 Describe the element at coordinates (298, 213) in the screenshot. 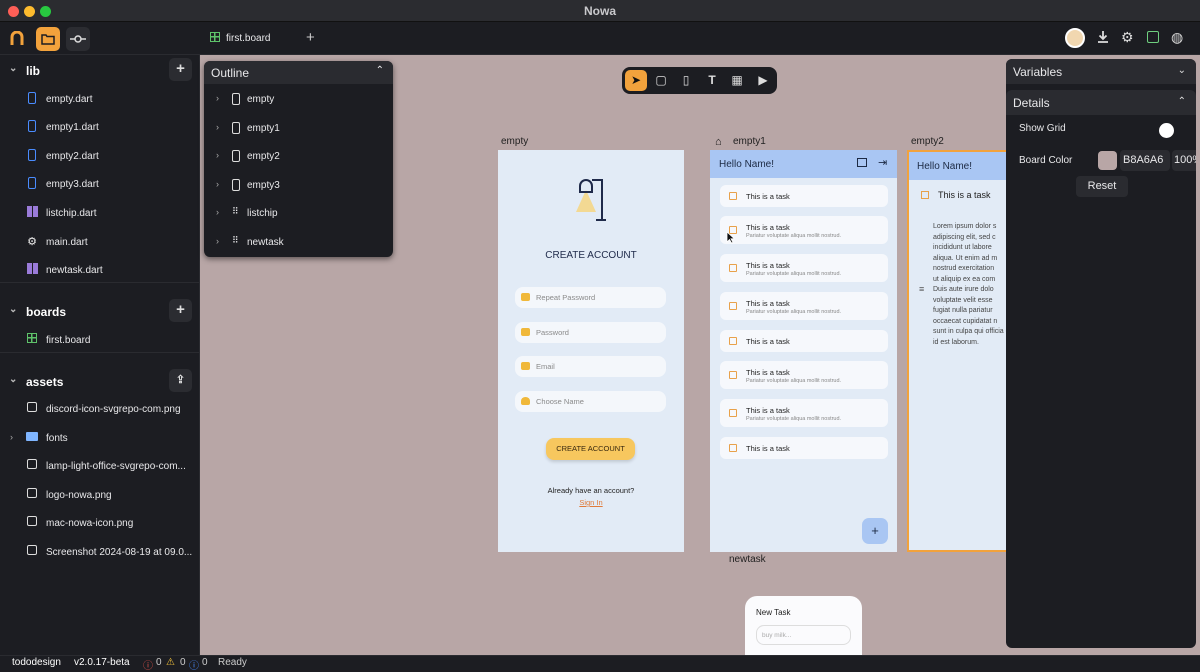

I see `outline-item: › ⠿ listchip` at that location.